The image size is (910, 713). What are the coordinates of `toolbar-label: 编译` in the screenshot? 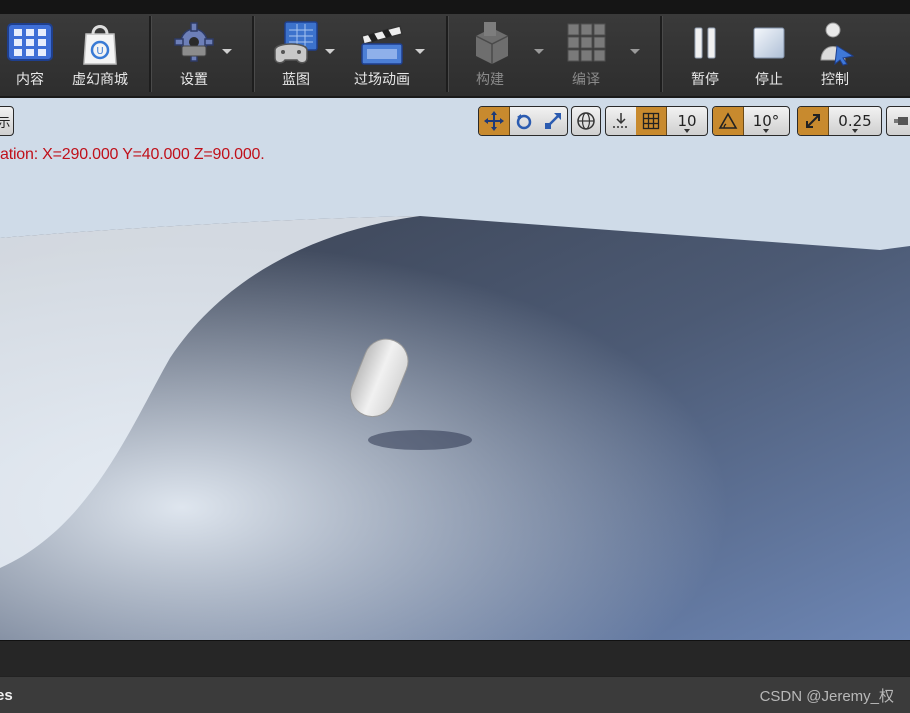 It's located at (586, 80).